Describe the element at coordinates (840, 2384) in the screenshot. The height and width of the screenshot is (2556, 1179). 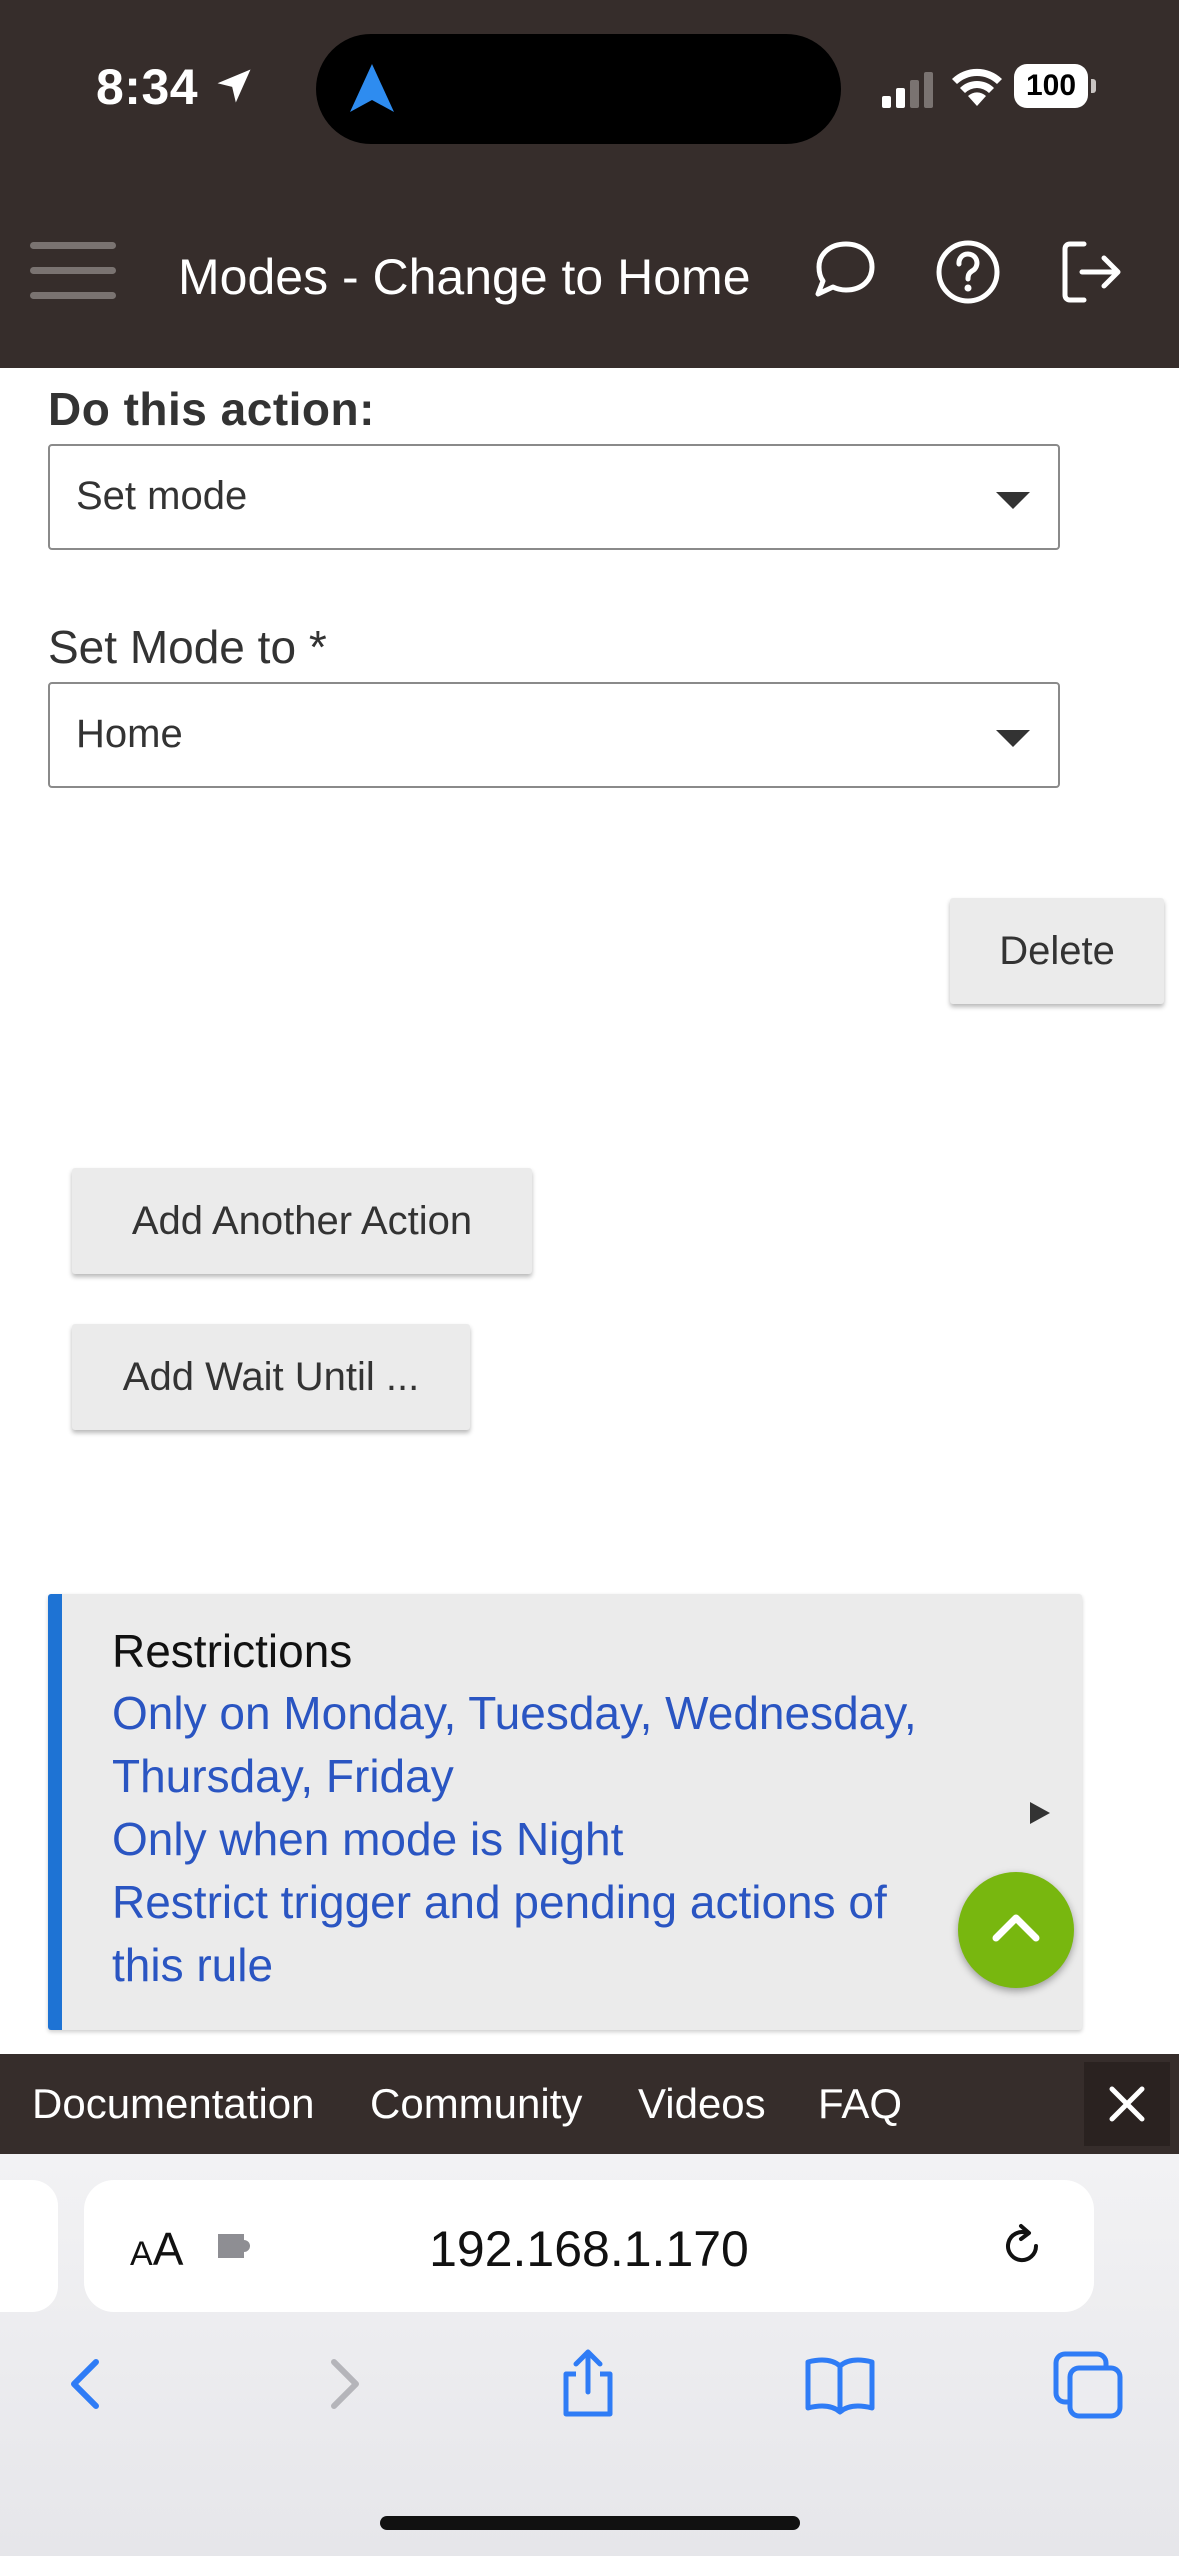
I see `bookmarks-icon` at that location.